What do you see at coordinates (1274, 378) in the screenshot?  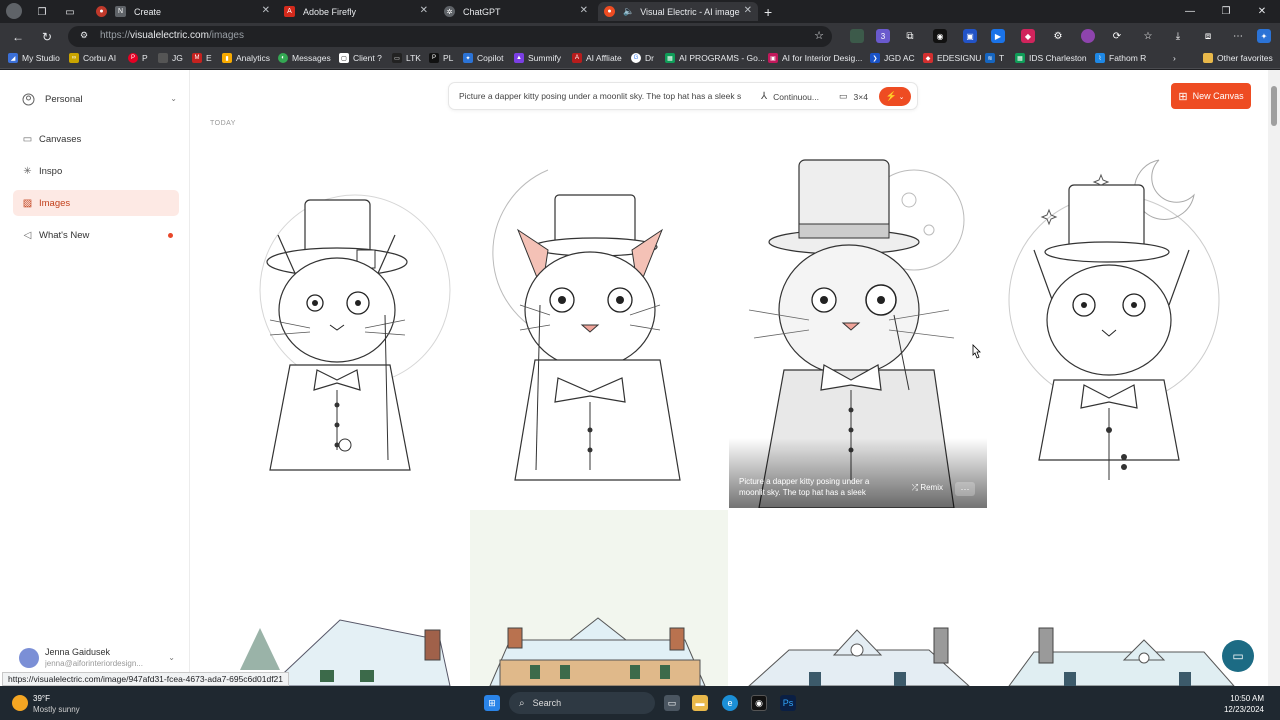 I see `page-scrollbar` at bounding box center [1274, 378].